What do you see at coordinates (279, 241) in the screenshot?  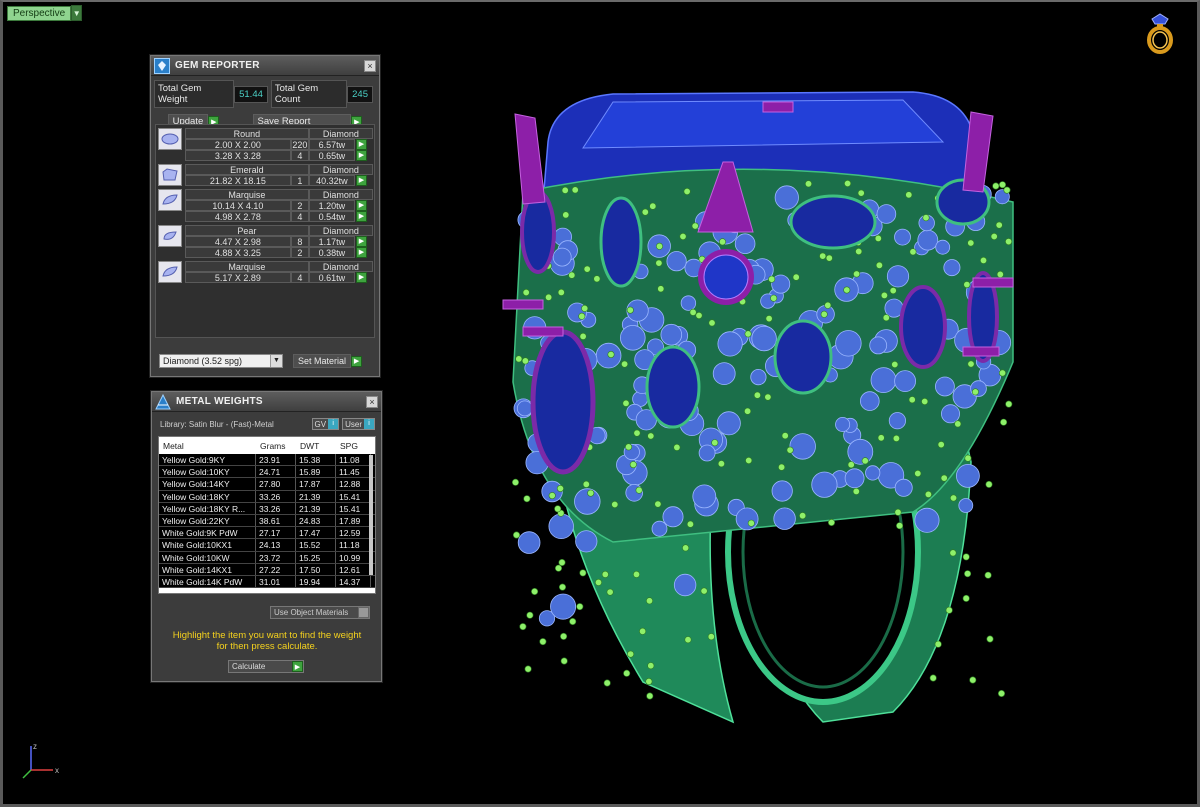 I see `gem-row: 4.47 X 2.98 8 1.17tw ▶` at bounding box center [279, 241].